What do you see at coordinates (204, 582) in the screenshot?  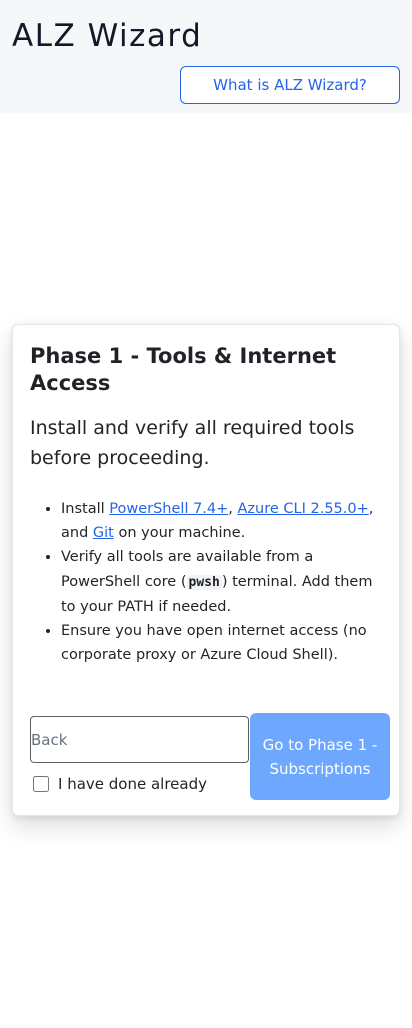 I see `pwsh-code: pwsh` at bounding box center [204, 582].